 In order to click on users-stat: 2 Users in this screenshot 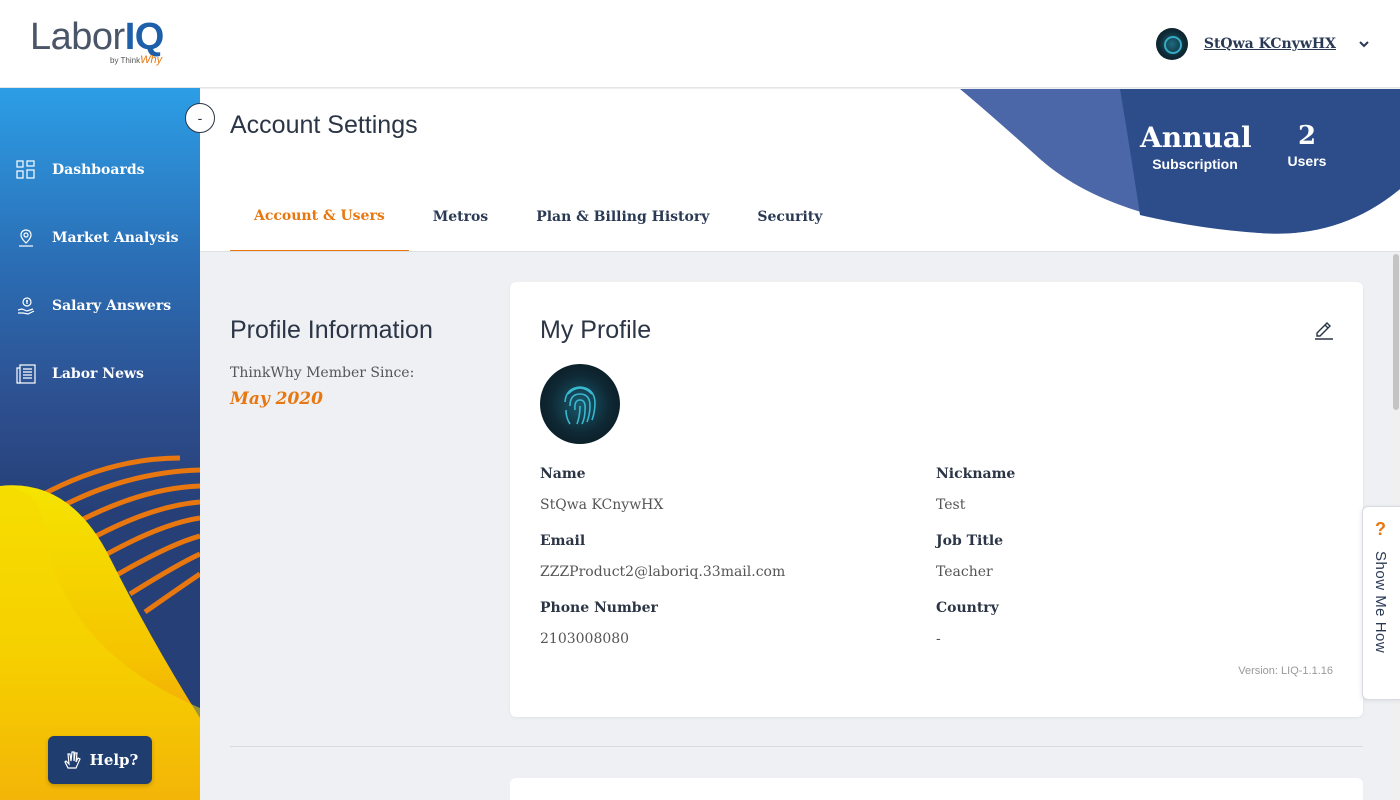, I will do `click(1307, 145)`.